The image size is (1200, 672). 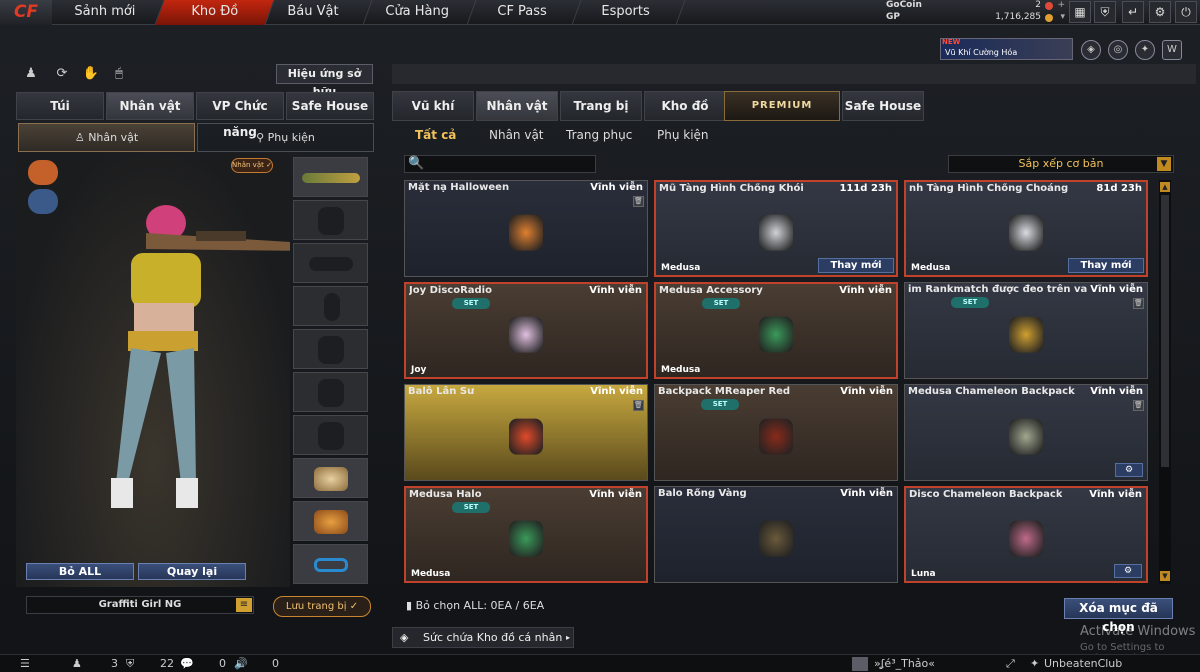 What do you see at coordinates (140, 605) in the screenshot?
I see `preset-name: Graffiti Girl NG` at bounding box center [140, 605].